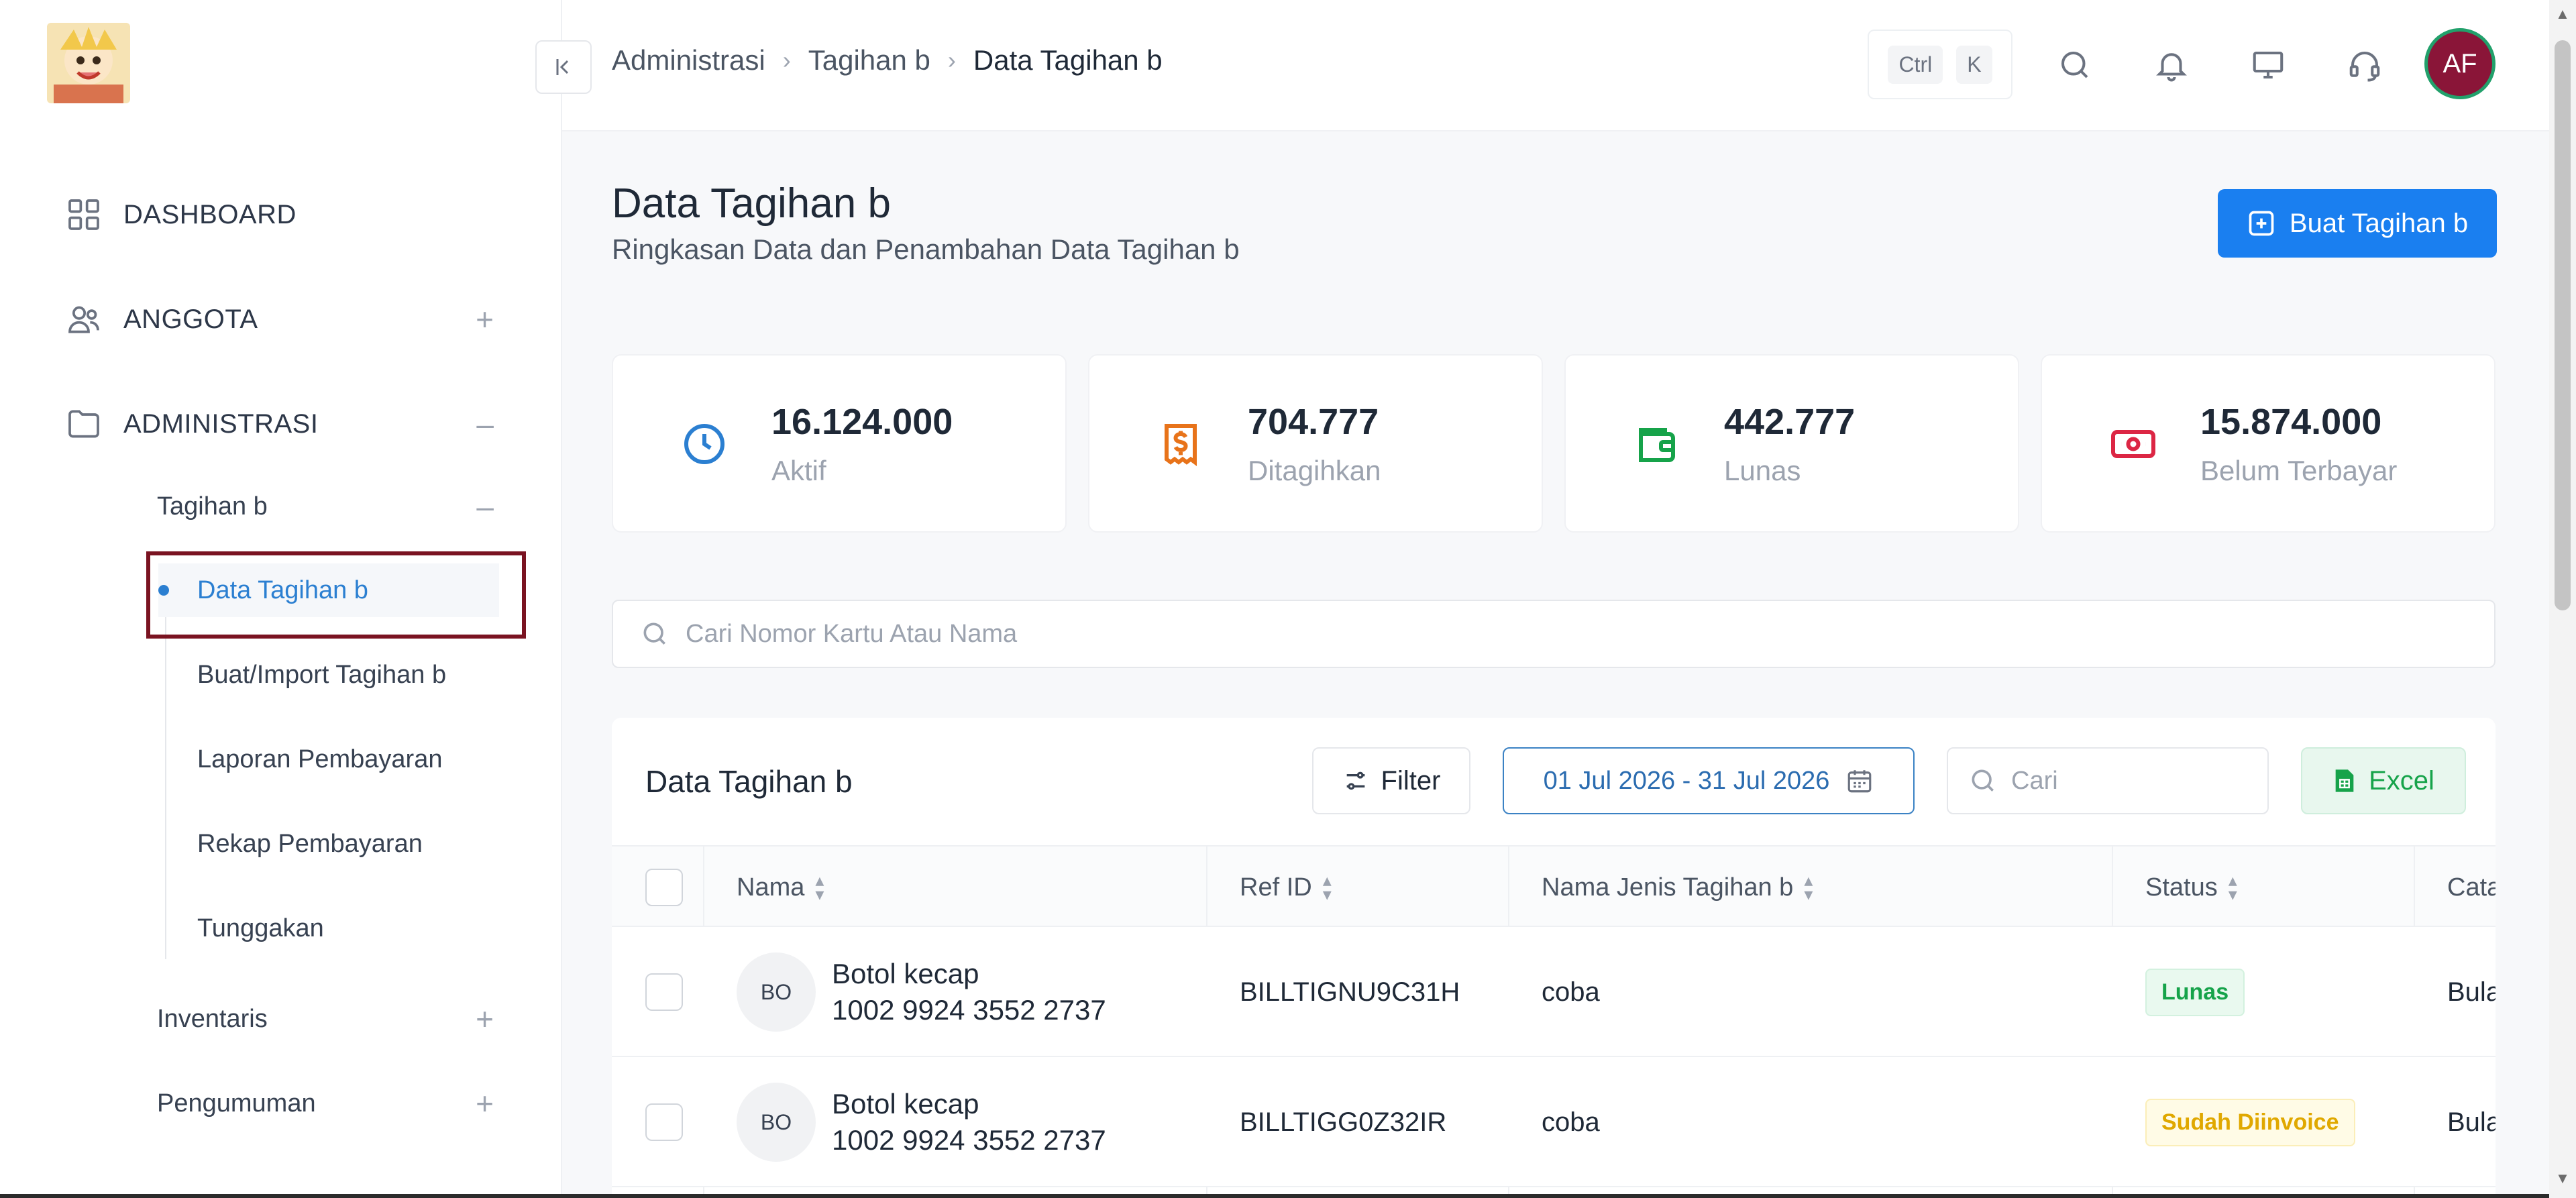  I want to click on users-icon, so click(83, 319).